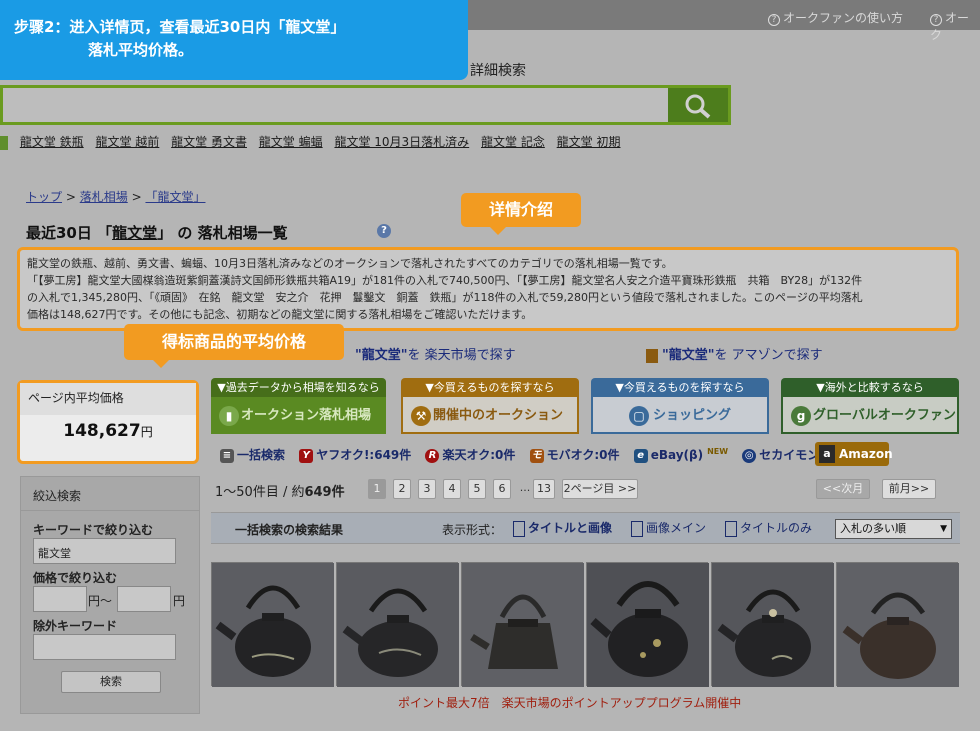 The height and width of the screenshot is (731, 980). What do you see at coordinates (306, 455) in the screenshot?
I see `yahoo-icon: Y` at bounding box center [306, 455].